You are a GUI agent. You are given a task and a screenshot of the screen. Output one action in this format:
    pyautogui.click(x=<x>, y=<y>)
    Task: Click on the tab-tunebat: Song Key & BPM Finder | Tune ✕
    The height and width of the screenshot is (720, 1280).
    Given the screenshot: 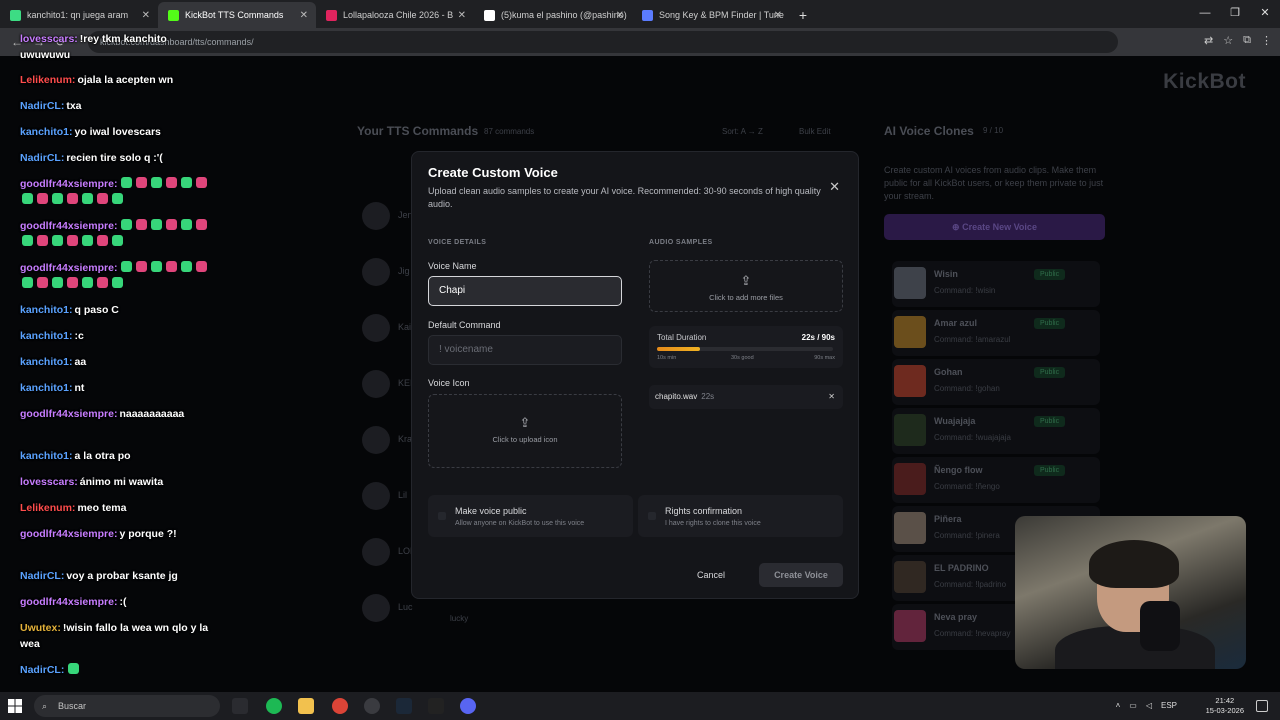 What is the action you would take?
    pyautogui.click(x=711, y=15)
    